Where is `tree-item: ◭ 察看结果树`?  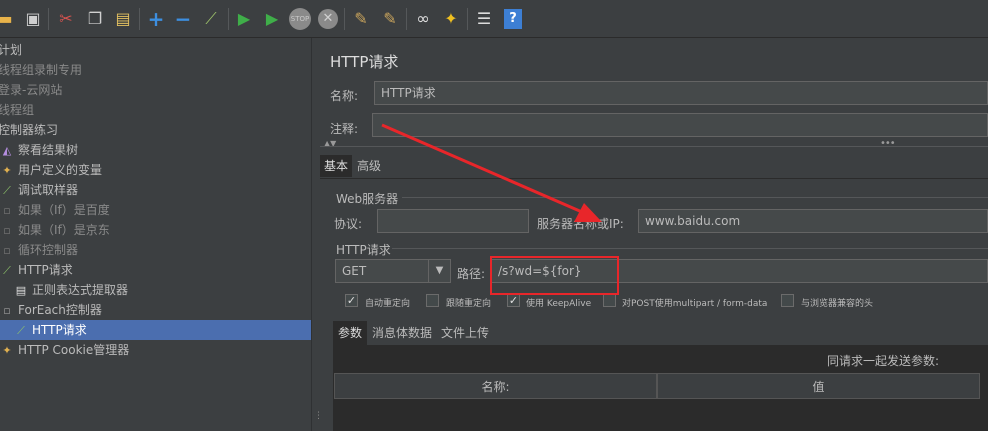
tree-item: ◭ 察看结果树 is located at coordinates (155, 150).